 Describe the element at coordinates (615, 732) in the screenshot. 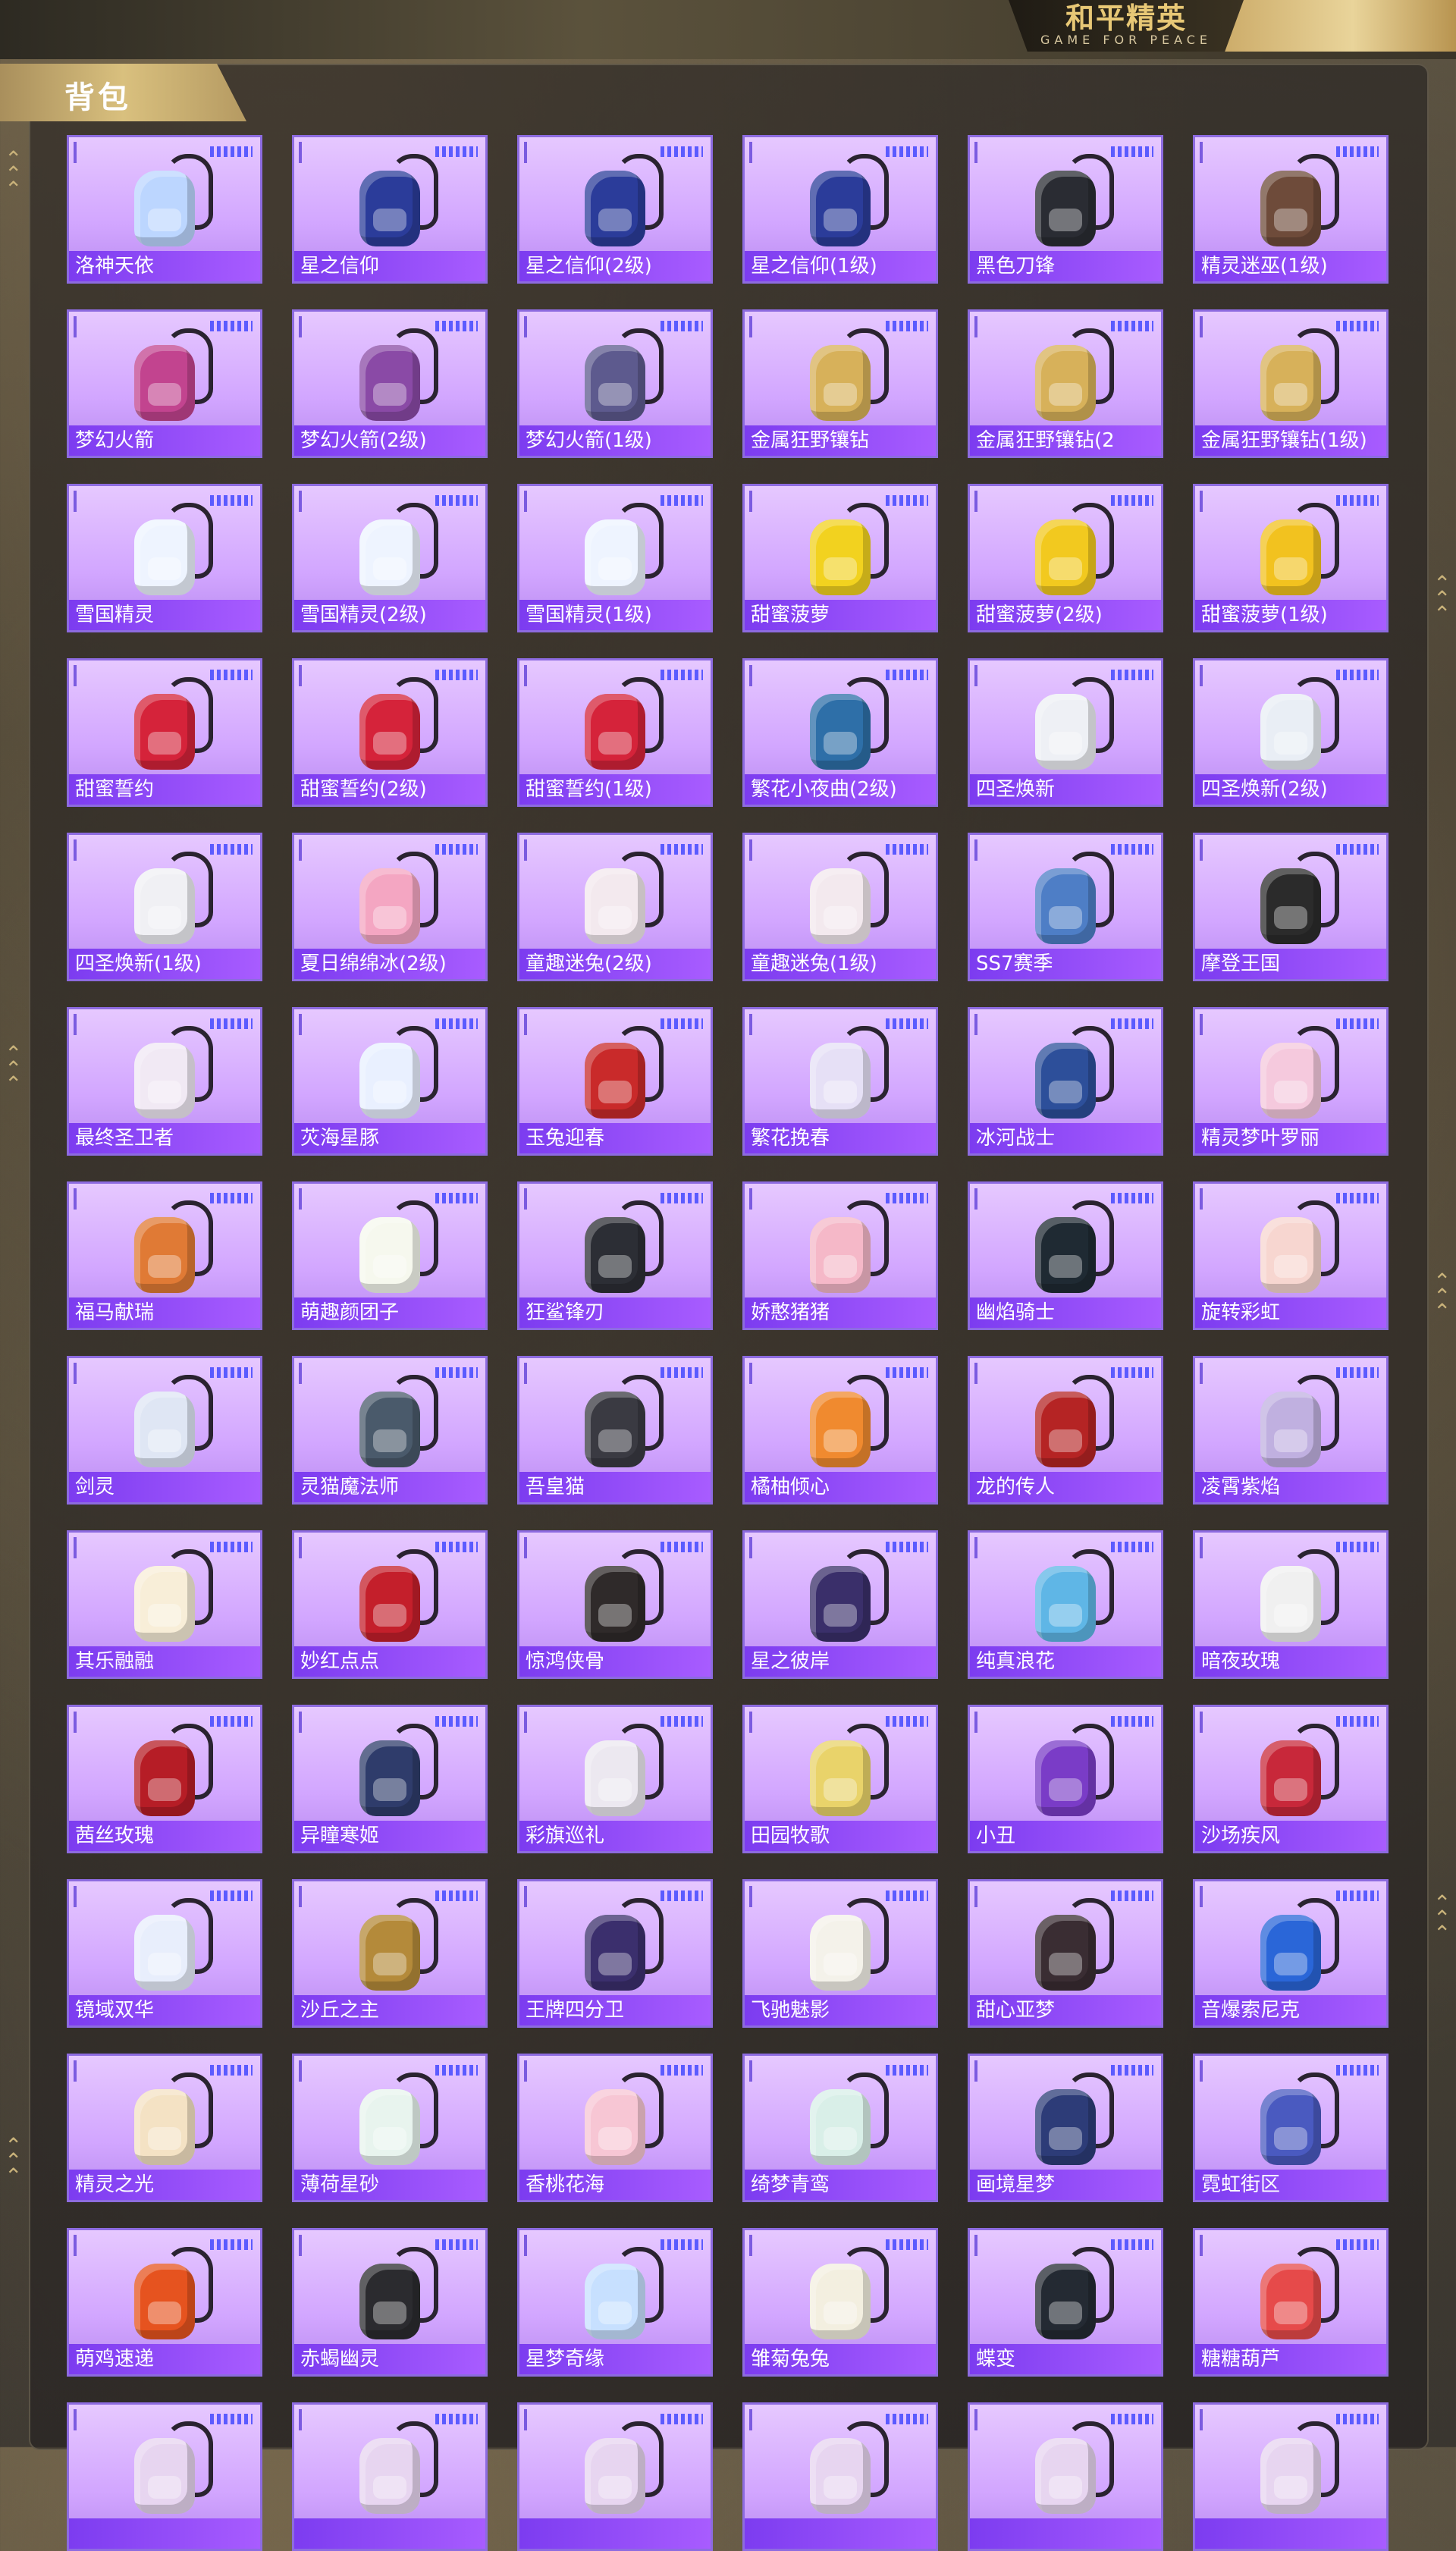

I see `backpack-item-card: 甜蜜誓约(1级)` at that location.